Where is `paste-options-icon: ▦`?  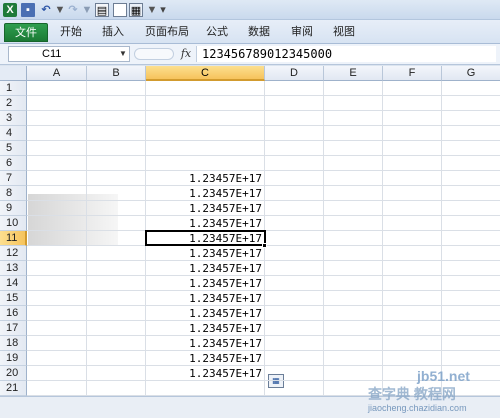
paste-options-icon: ▦ is located at coordinates (276, 381).